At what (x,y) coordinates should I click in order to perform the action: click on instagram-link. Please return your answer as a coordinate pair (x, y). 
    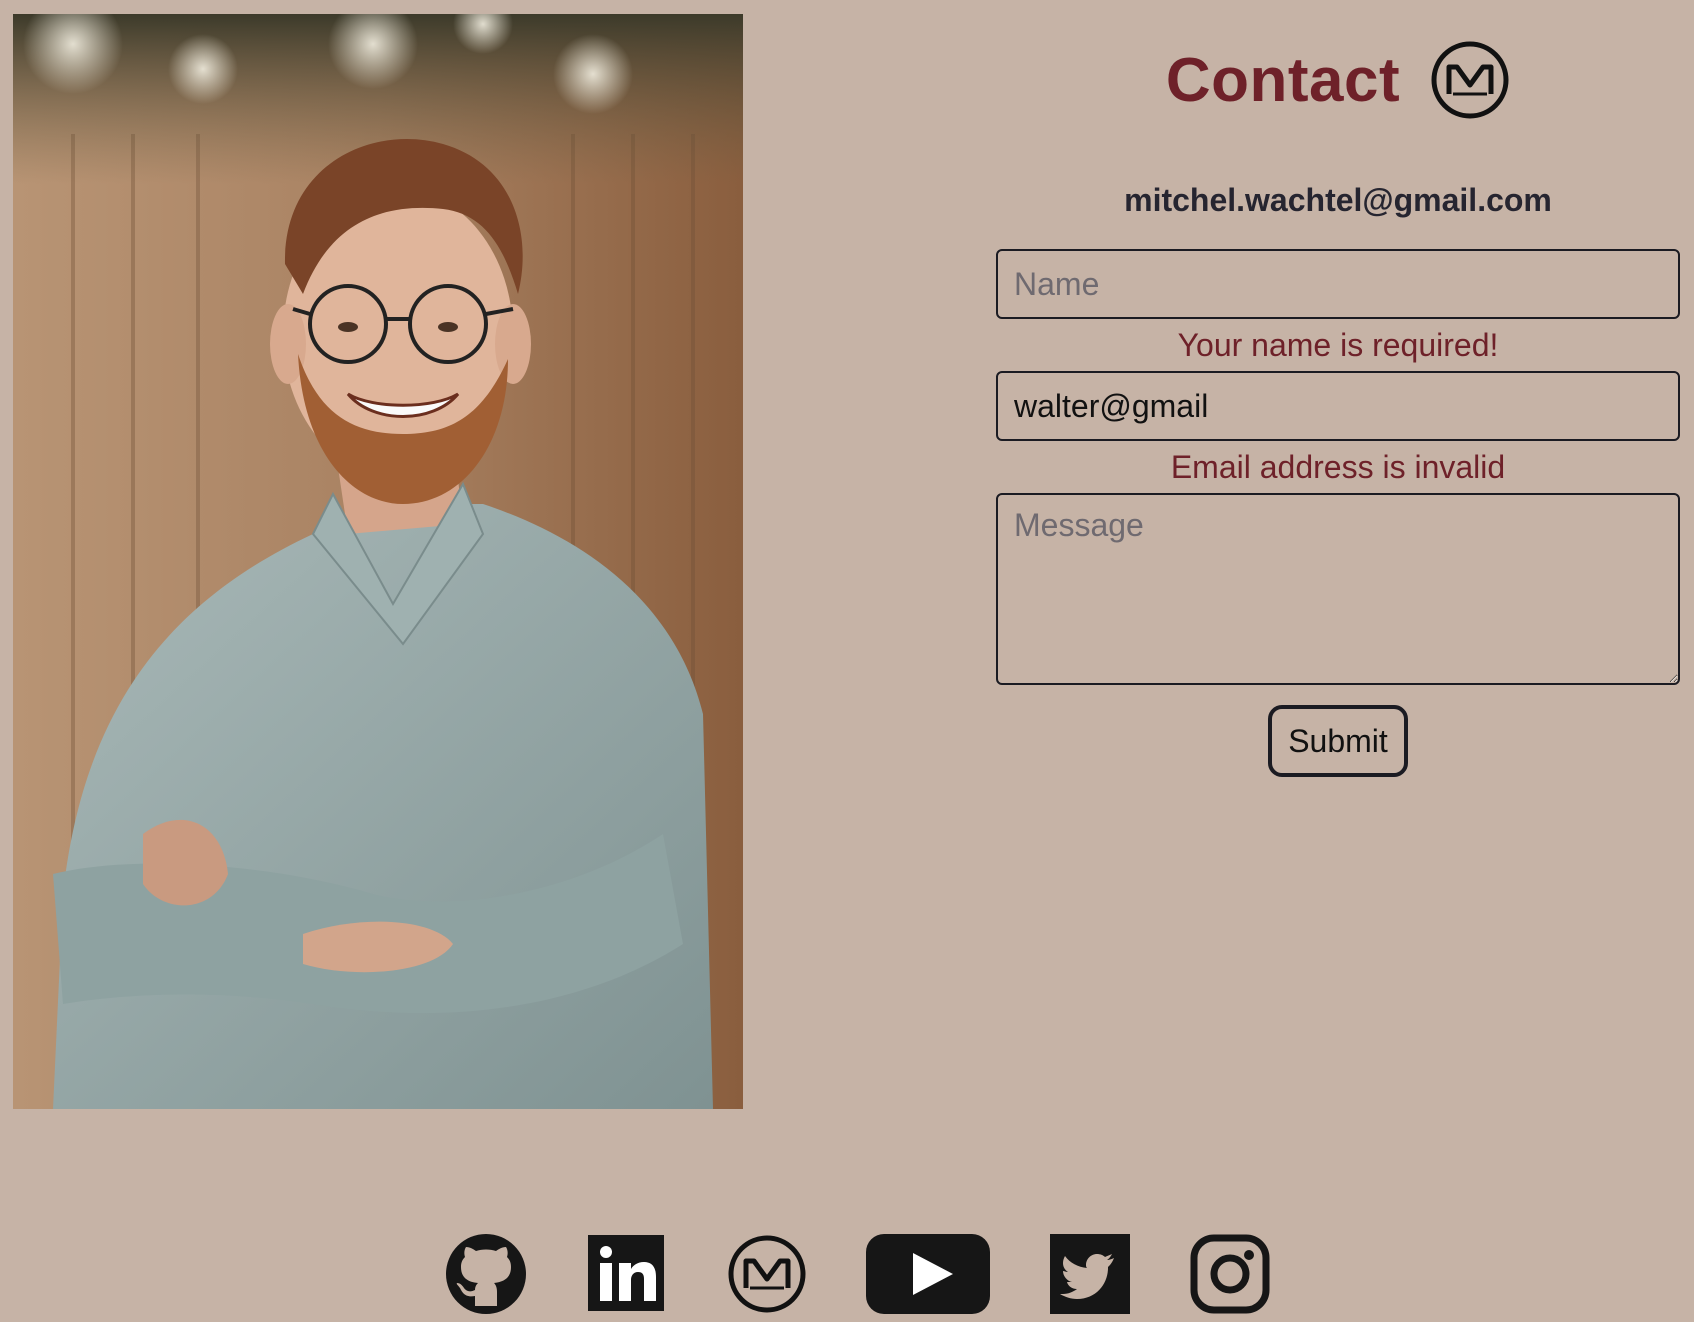
    Looking at the image, I should click on (1230, 1274).